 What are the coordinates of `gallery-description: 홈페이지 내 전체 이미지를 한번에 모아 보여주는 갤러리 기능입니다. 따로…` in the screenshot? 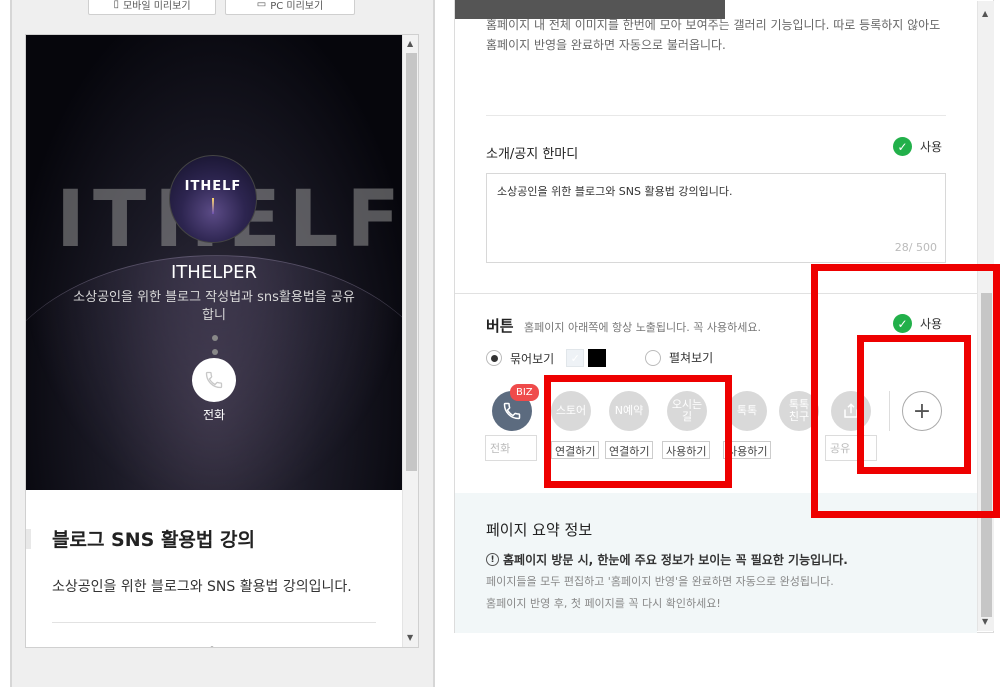 It's located at (713, 35).